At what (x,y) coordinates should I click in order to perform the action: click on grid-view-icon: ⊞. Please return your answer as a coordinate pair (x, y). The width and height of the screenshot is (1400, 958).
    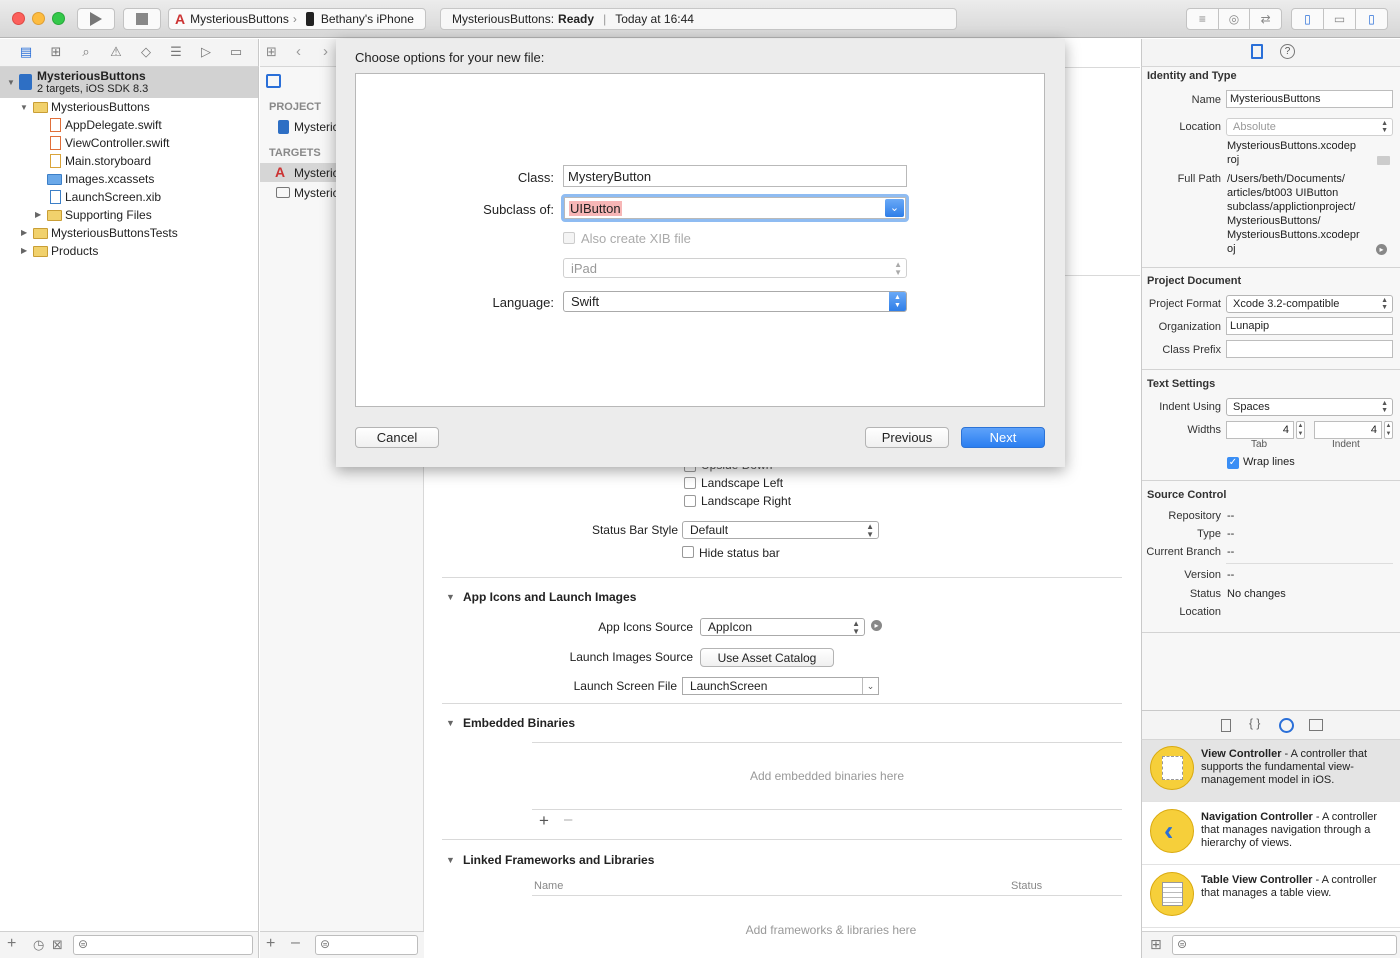
    Looking at the image, I should click on (1156, 944).